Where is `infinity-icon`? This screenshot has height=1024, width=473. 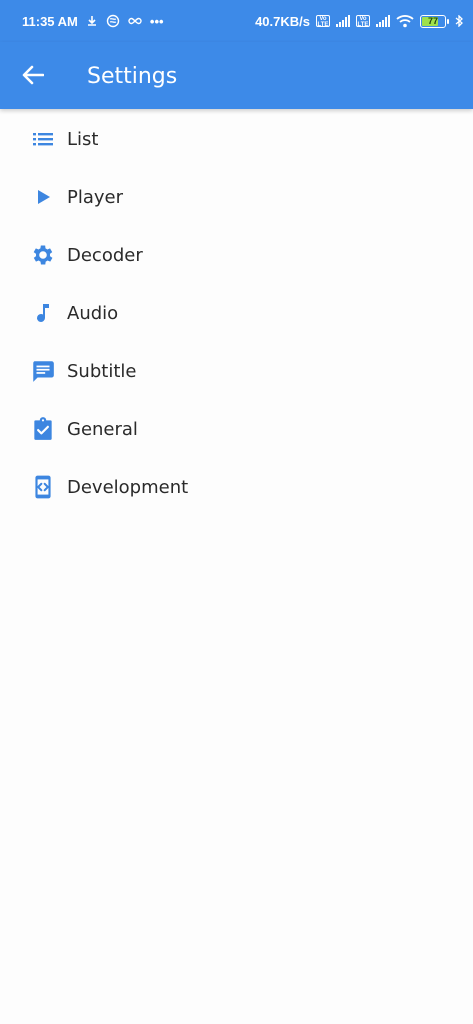
infinity-icon is located at coordinates (135, 21).